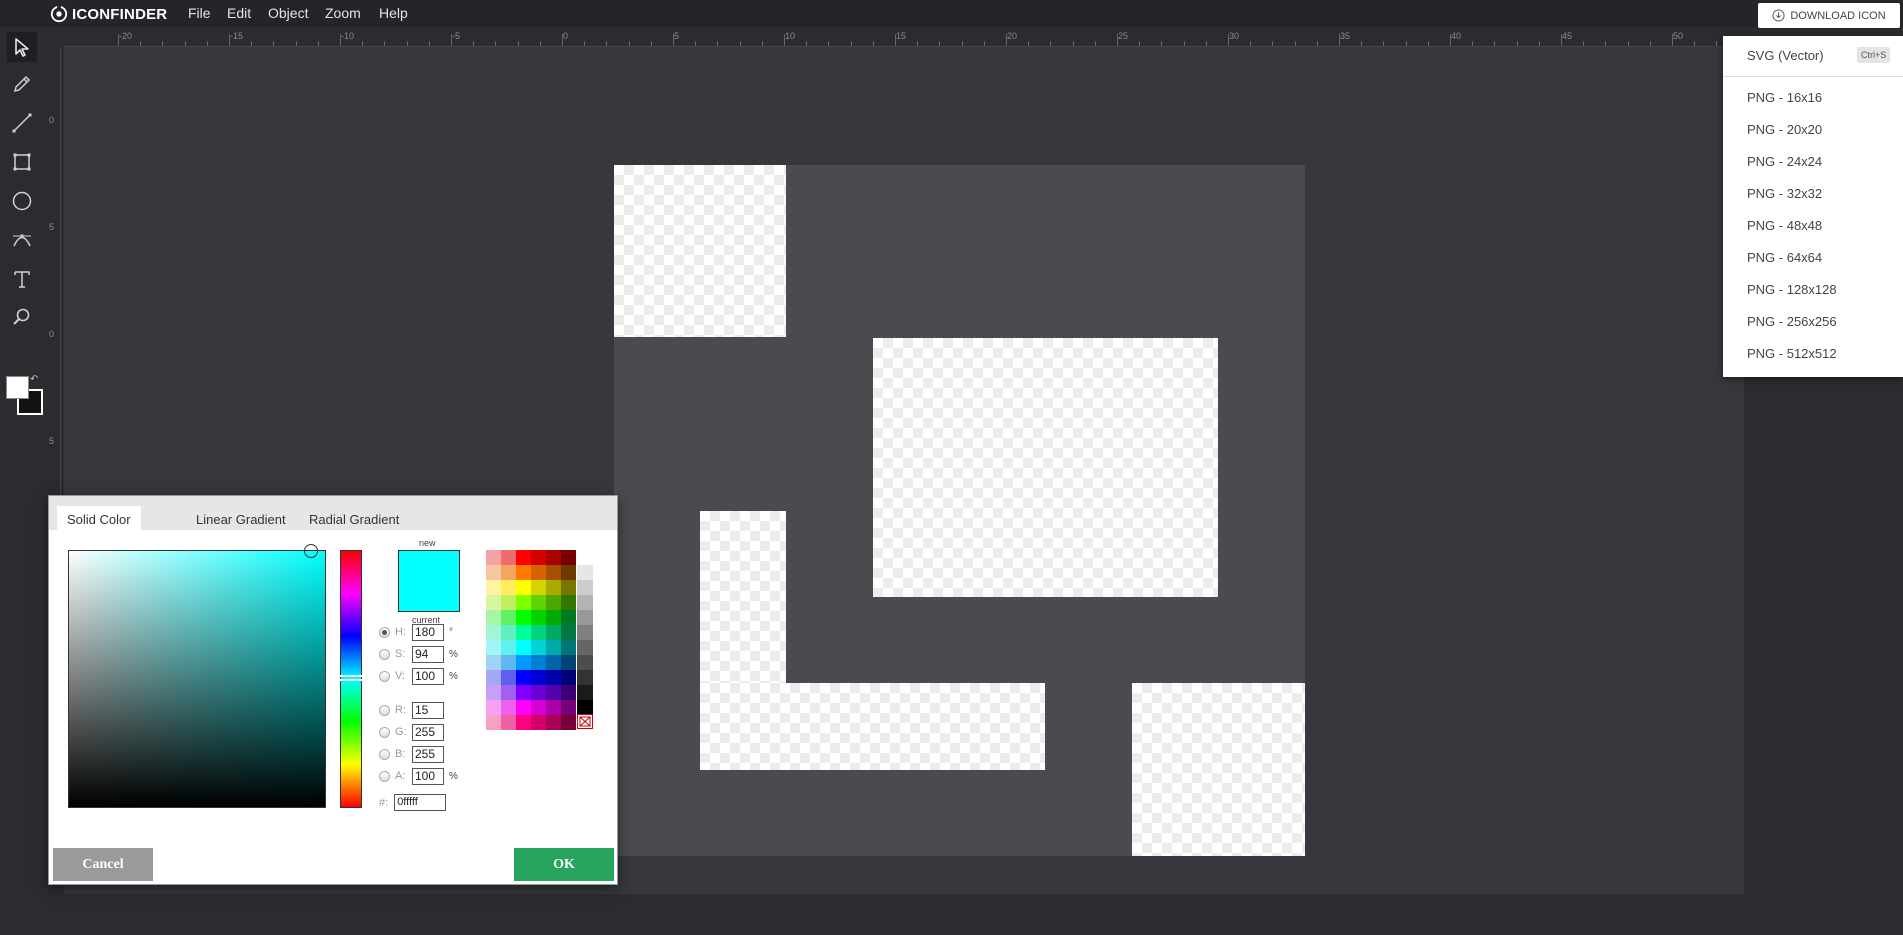 The height and width of the screenshot is (935, 1903). What do you see at coordinates (197, 676) in the screenshot?
I see `saturation-value-field` at bounding box center [197, 676].